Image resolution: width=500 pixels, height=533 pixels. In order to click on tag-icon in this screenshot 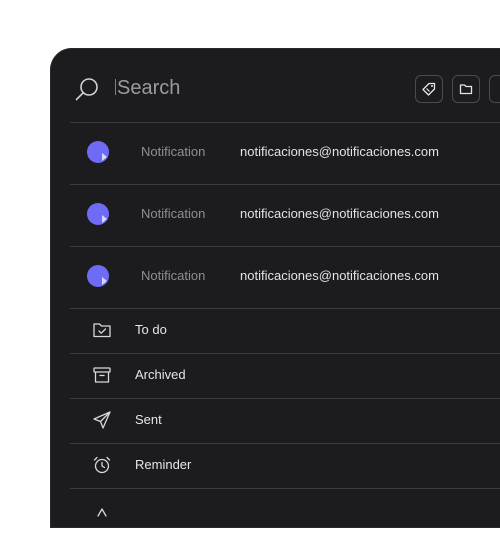, I will do `click(429, 89)`.